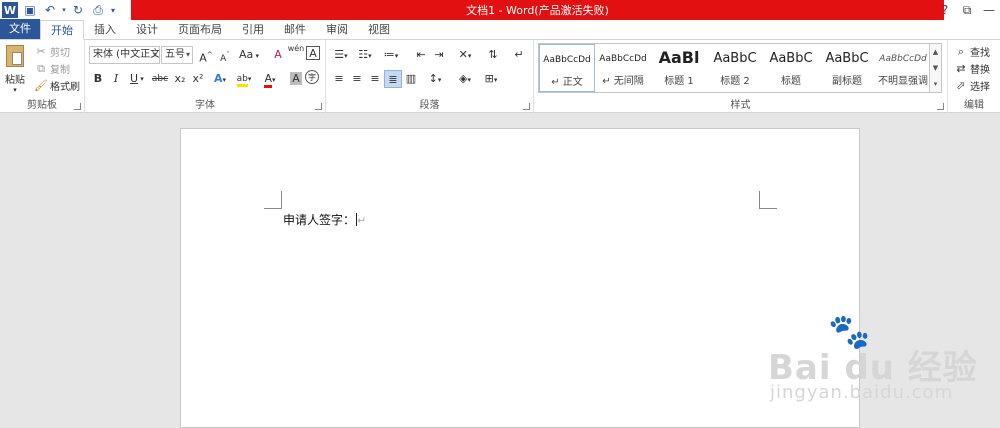  I want to click on char-border-button: A, so click(313, 53).